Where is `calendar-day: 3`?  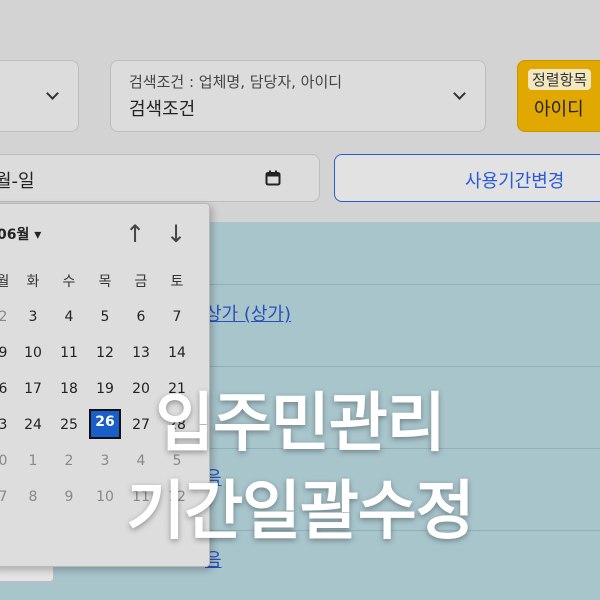
calendar-day: 3 is located at coordinates (33, 317).